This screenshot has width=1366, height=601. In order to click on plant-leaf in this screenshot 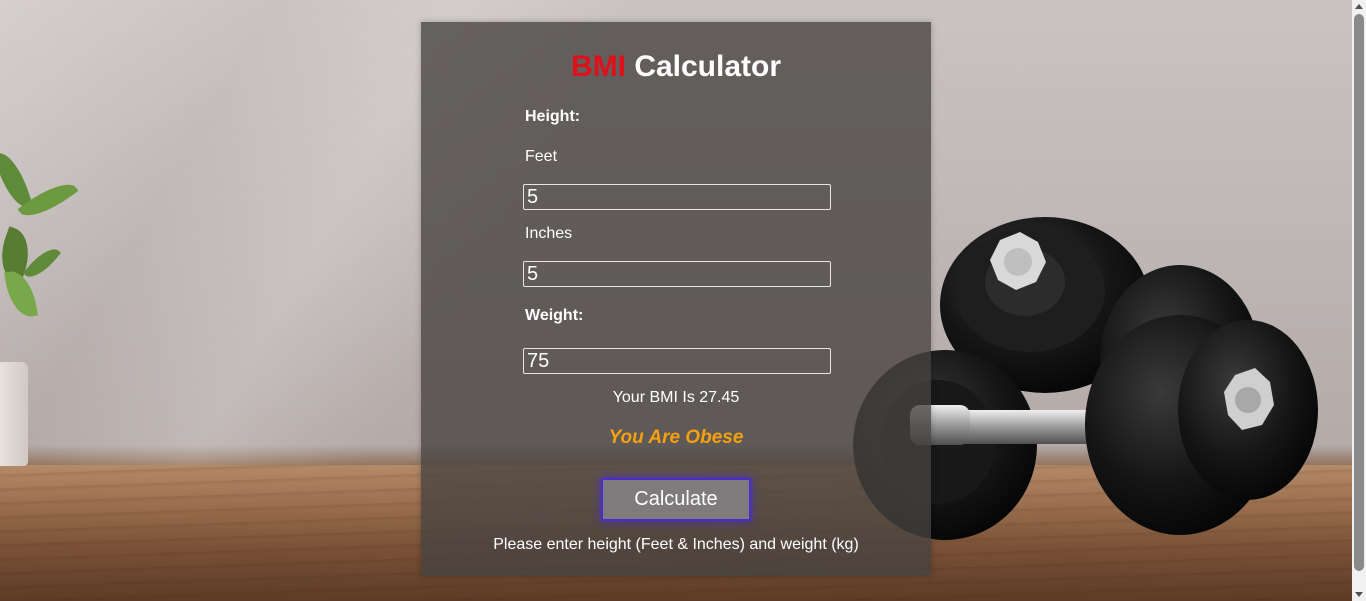, I will do `click(42, 263)`.